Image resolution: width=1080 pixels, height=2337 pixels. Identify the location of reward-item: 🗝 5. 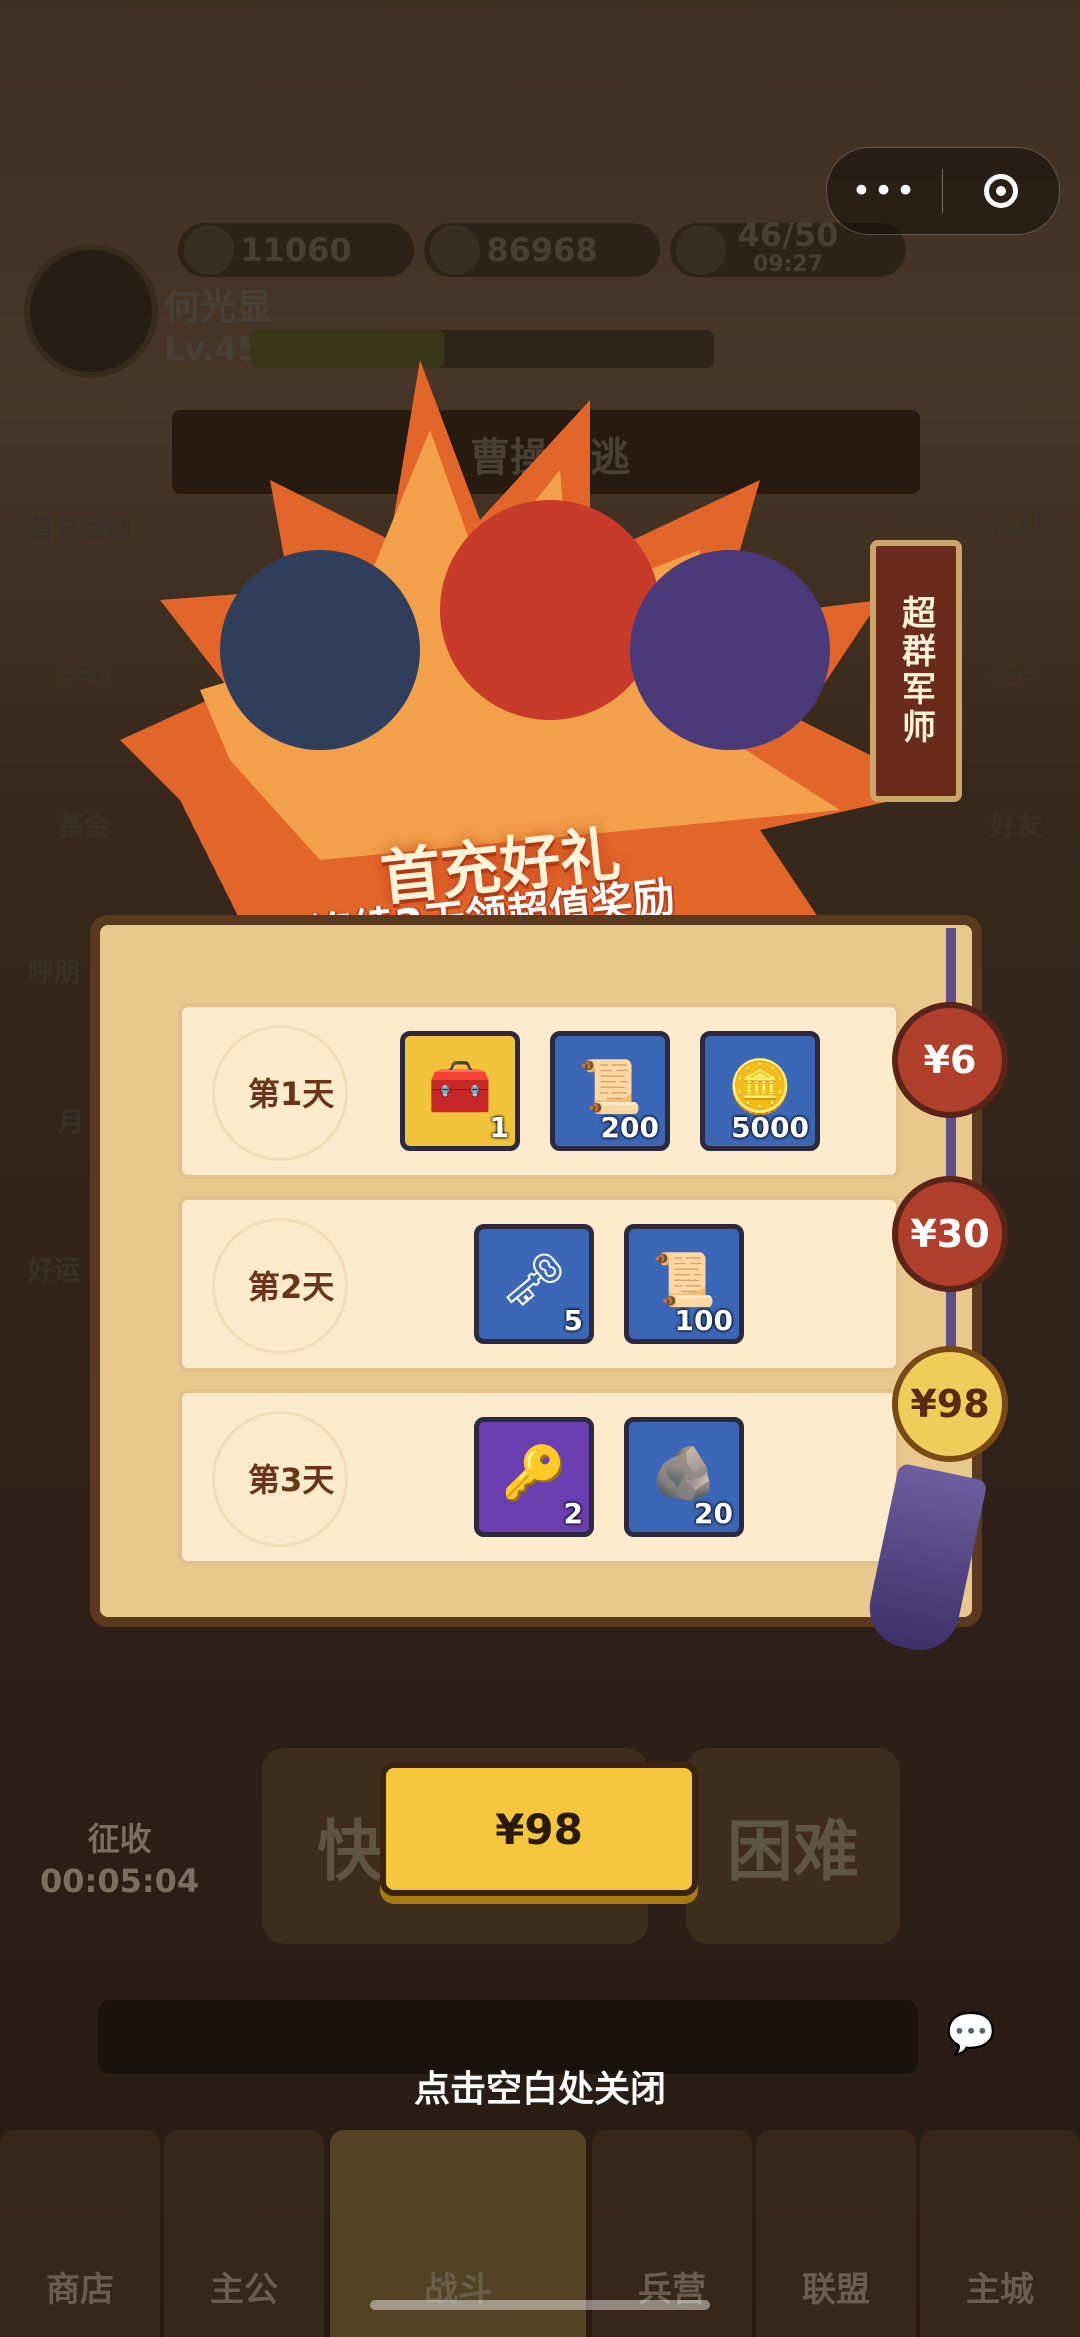
(534, 1284).